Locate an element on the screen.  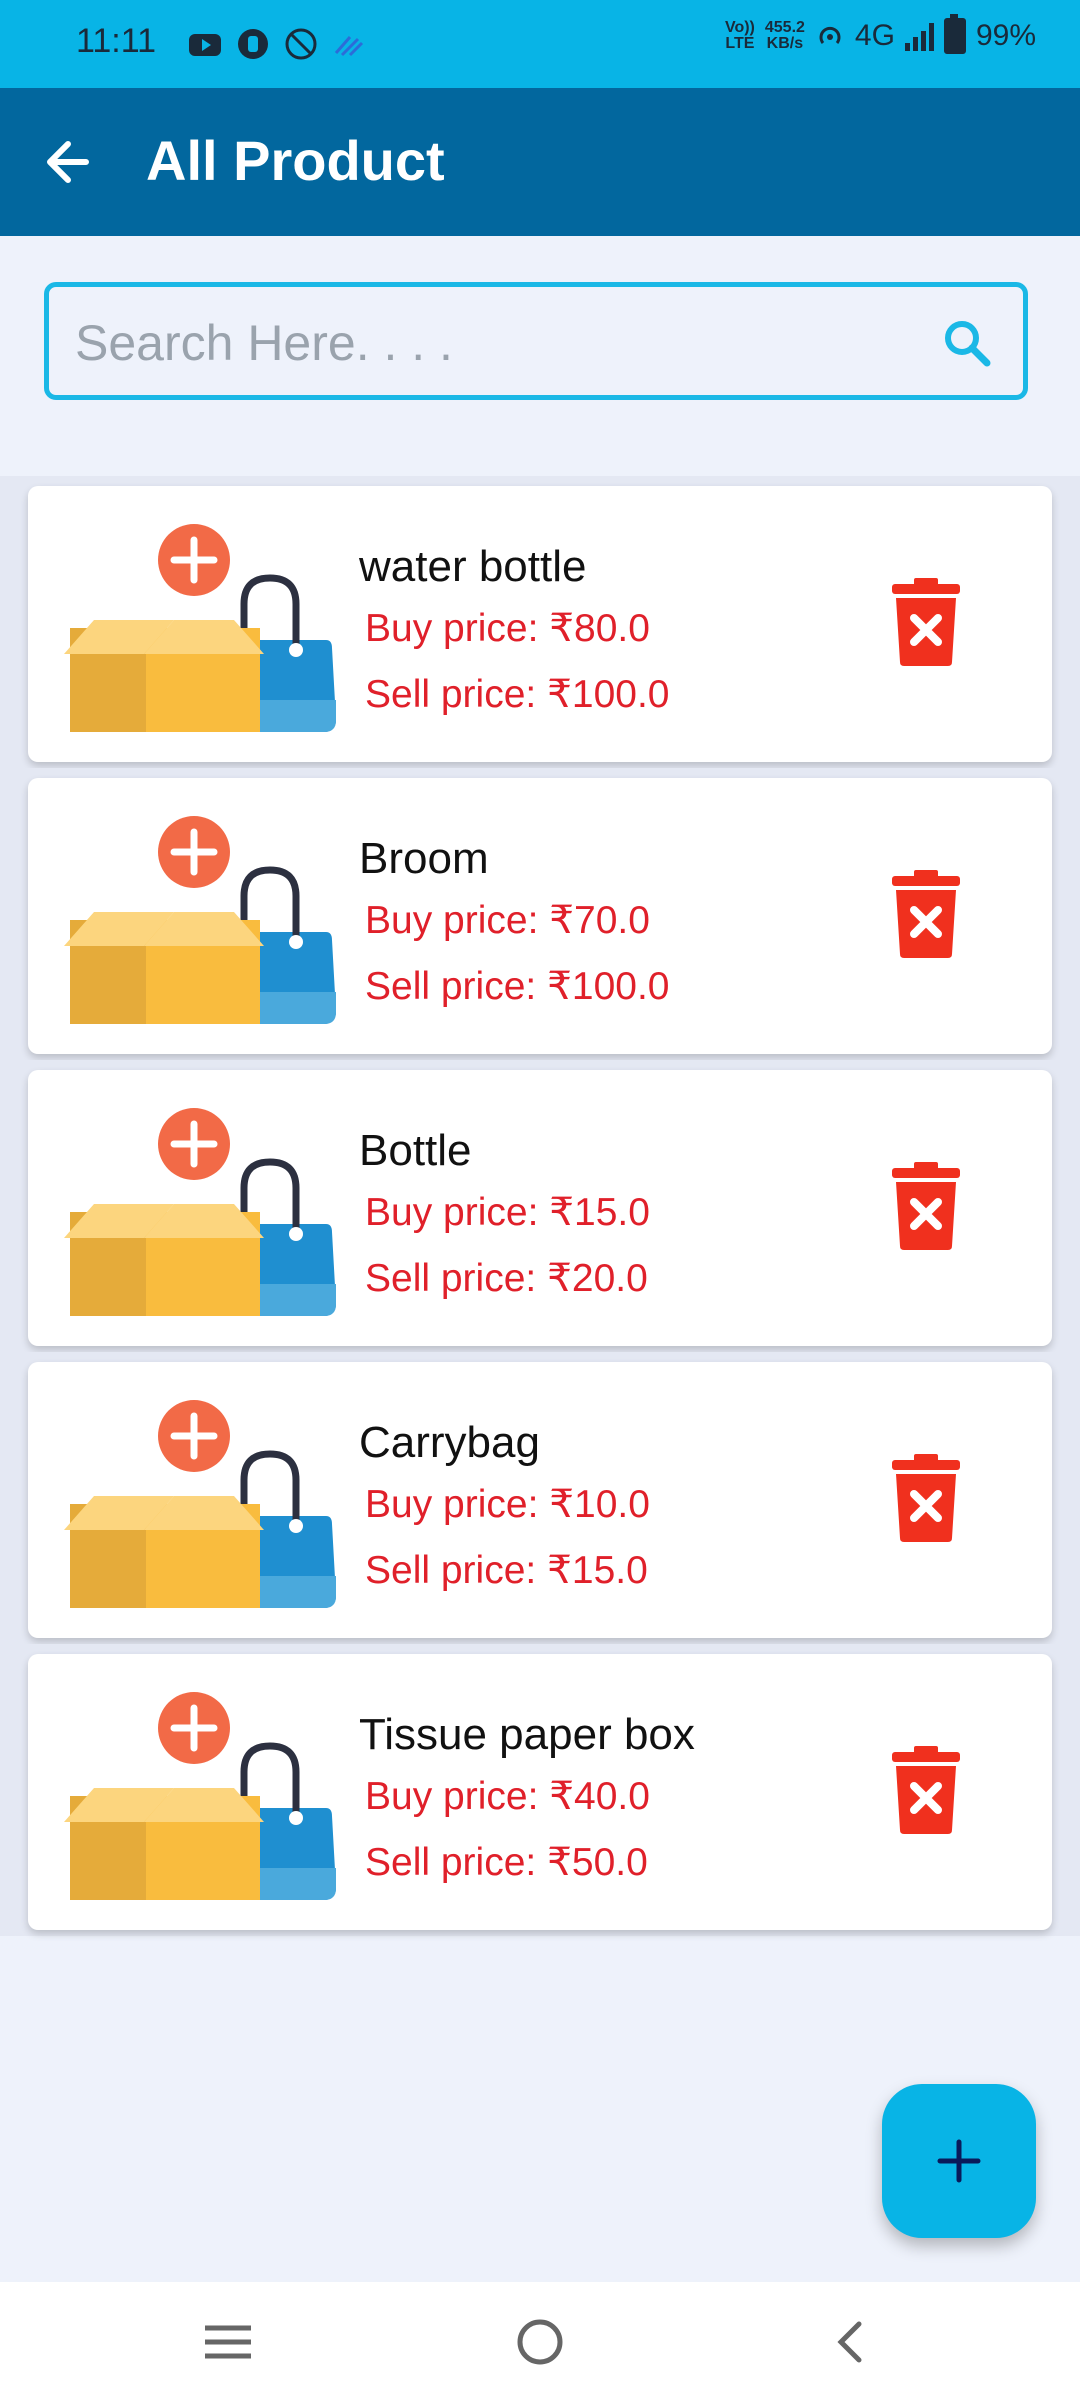
search-box is located at coordinates (536, 341).